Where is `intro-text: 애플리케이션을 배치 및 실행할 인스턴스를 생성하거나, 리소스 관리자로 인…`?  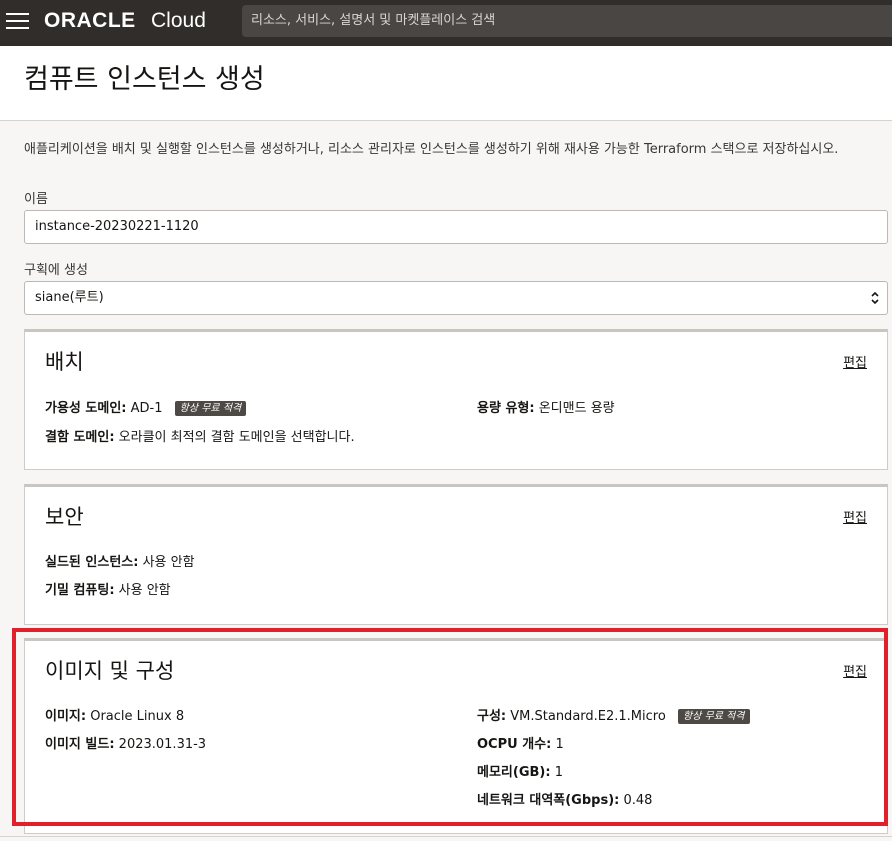
intro-text: 애플리케이션을 배치 및 실행할 인스턴스를 생성하거나, 리소스 관리자로 인… is located at coordinates (431, 149).